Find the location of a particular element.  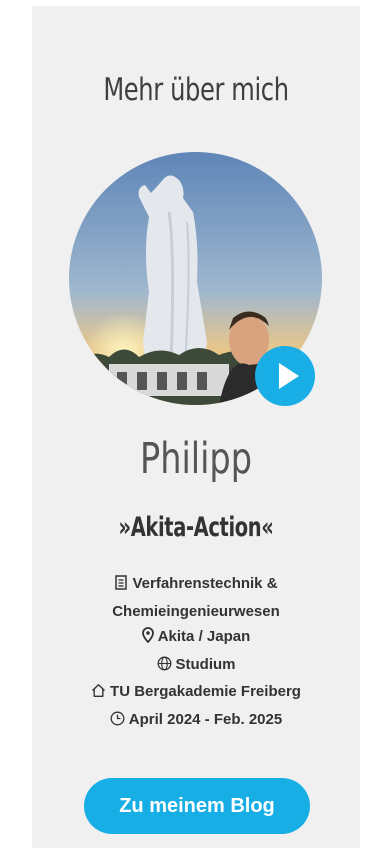

profile-name: Philipp is located at coordinates (196, 459).